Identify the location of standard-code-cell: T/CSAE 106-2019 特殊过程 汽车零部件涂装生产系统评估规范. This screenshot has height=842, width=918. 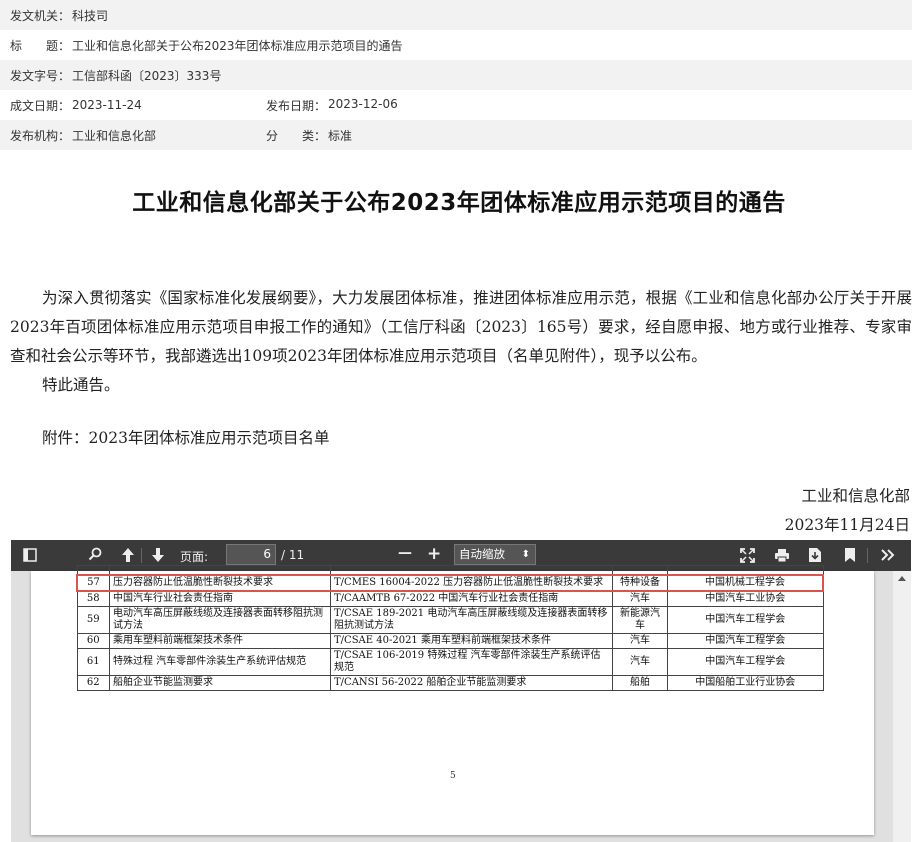
(471, 662).